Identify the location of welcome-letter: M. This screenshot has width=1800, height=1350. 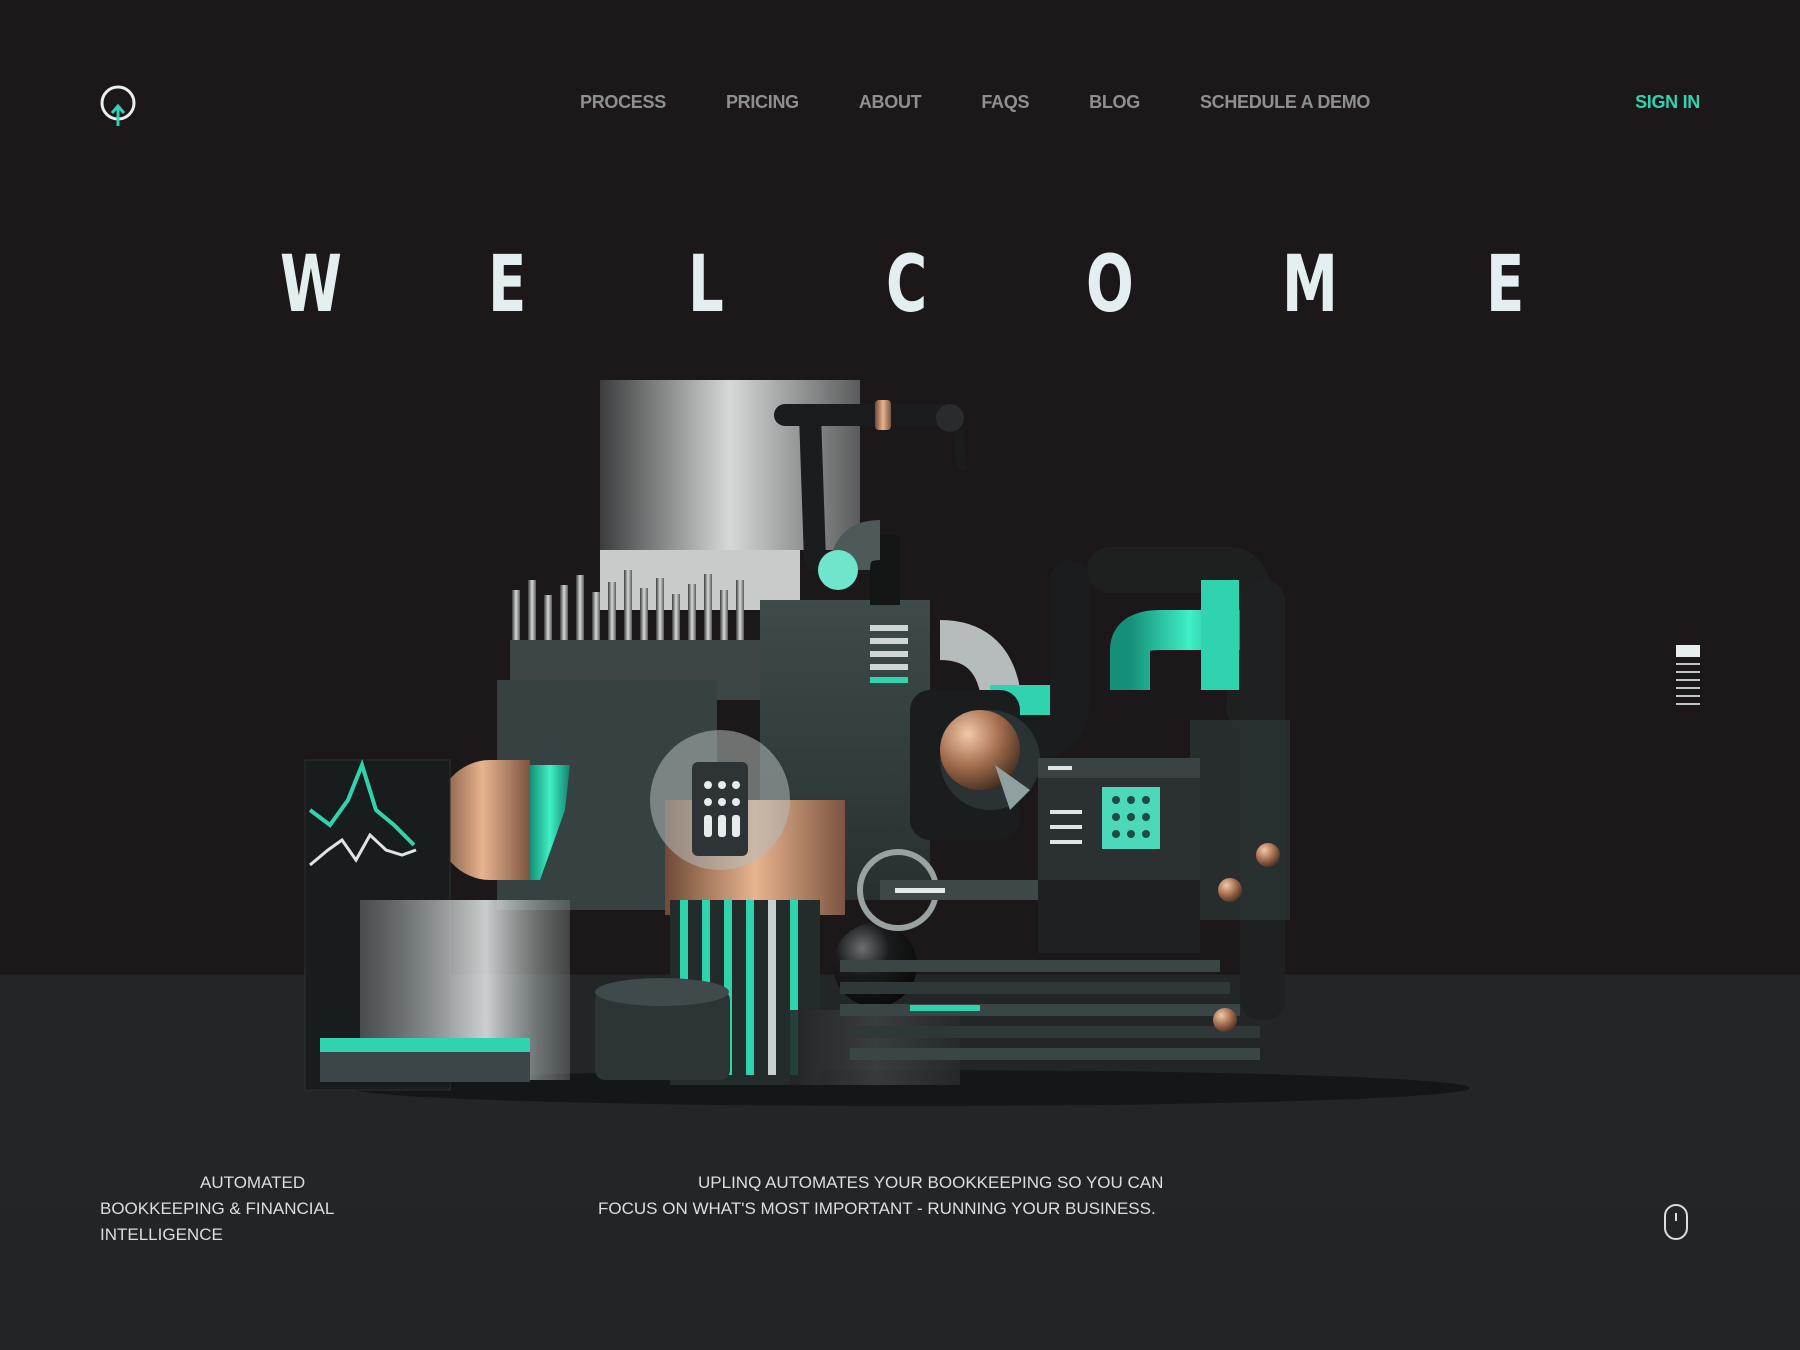
(1310, 285).